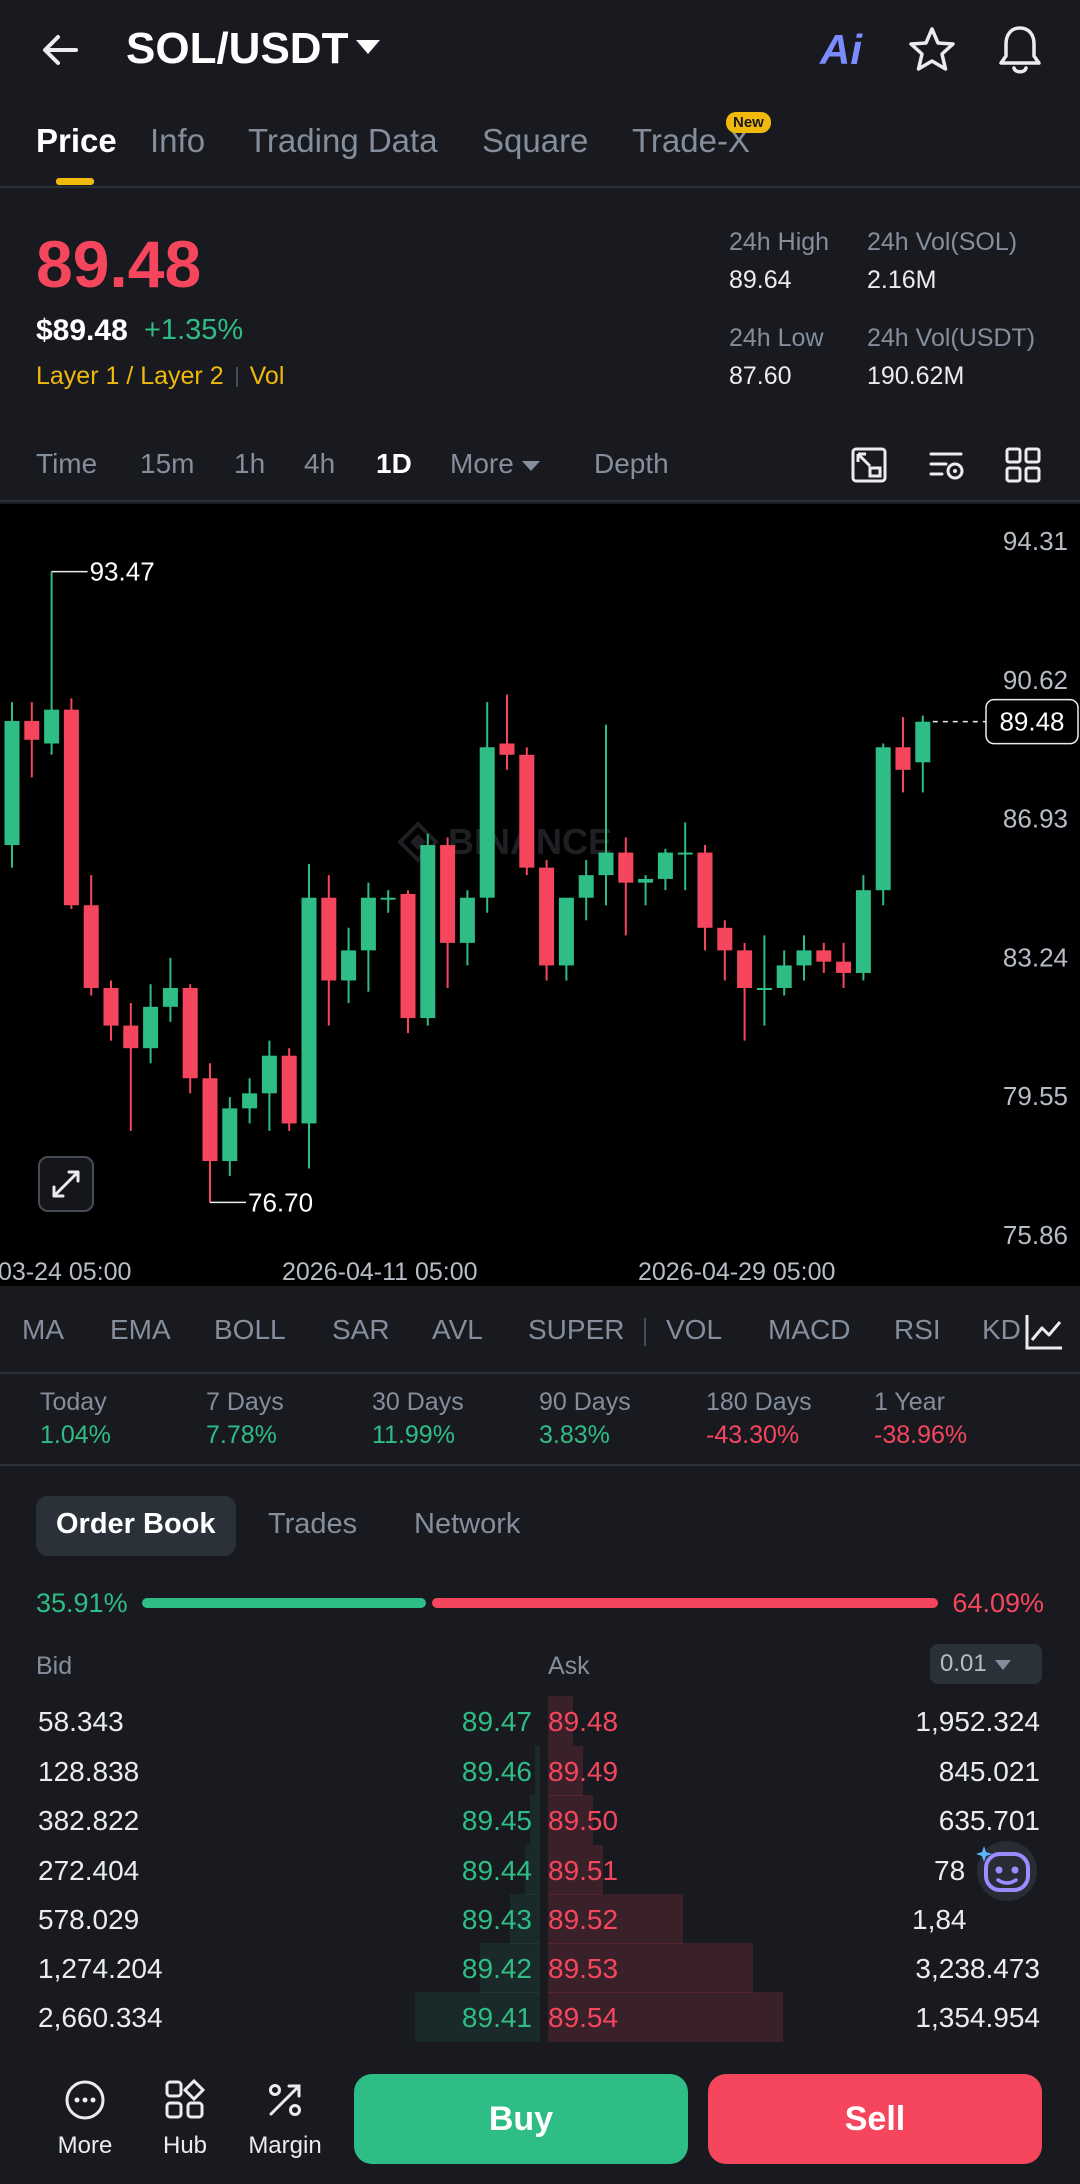 This screenshot has width=1080, height=2184. Describe the element at coordinates (368, 47) in the screenshot. I see `pair-dropdown-caret-icon` at that location.